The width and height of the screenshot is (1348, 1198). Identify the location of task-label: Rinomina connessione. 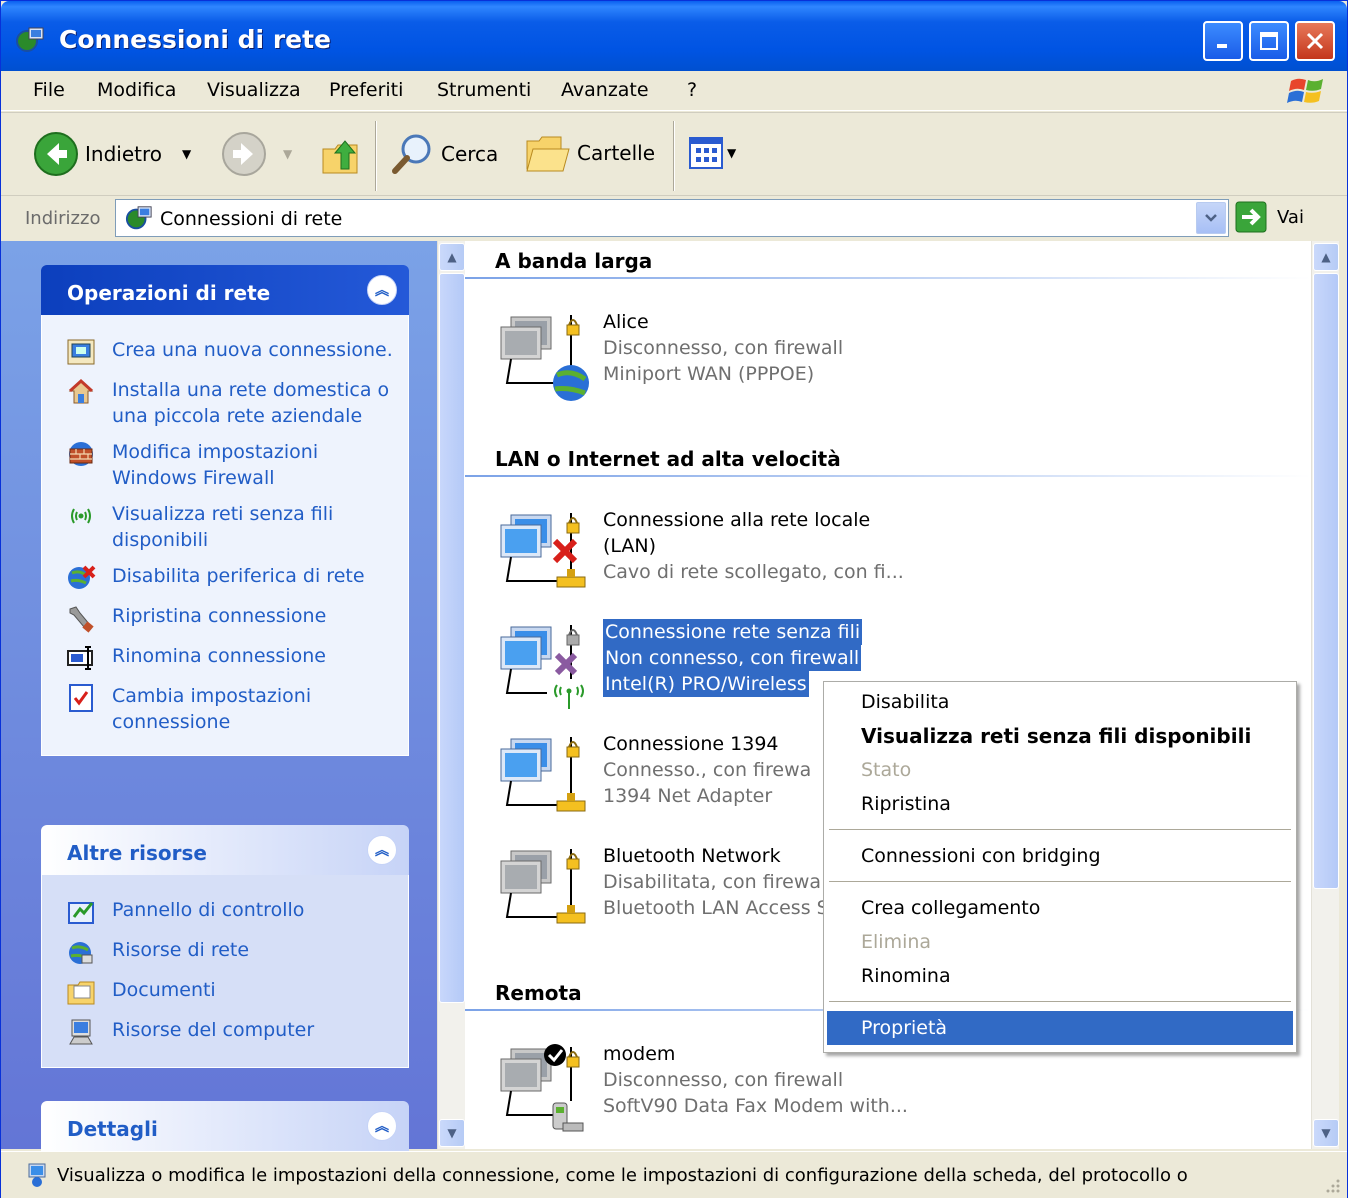
(219, 656).